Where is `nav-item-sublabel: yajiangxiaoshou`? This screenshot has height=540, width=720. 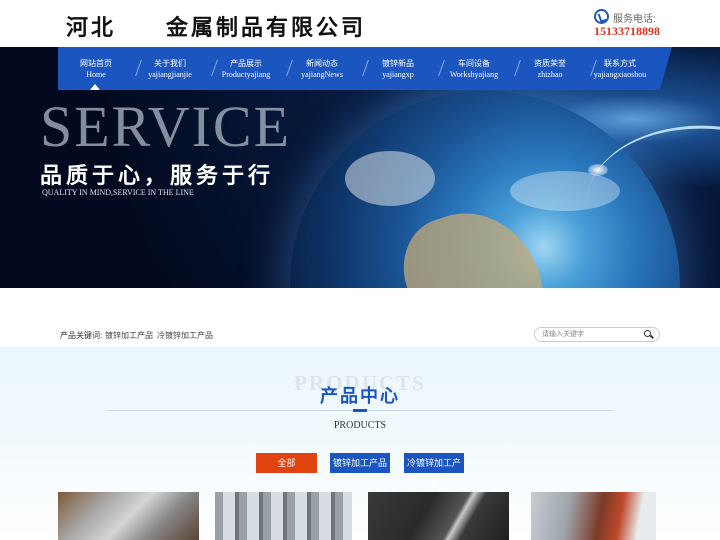
nav-item-sublabel: yajiangxiaoshou is located at coordinates (620, 74).